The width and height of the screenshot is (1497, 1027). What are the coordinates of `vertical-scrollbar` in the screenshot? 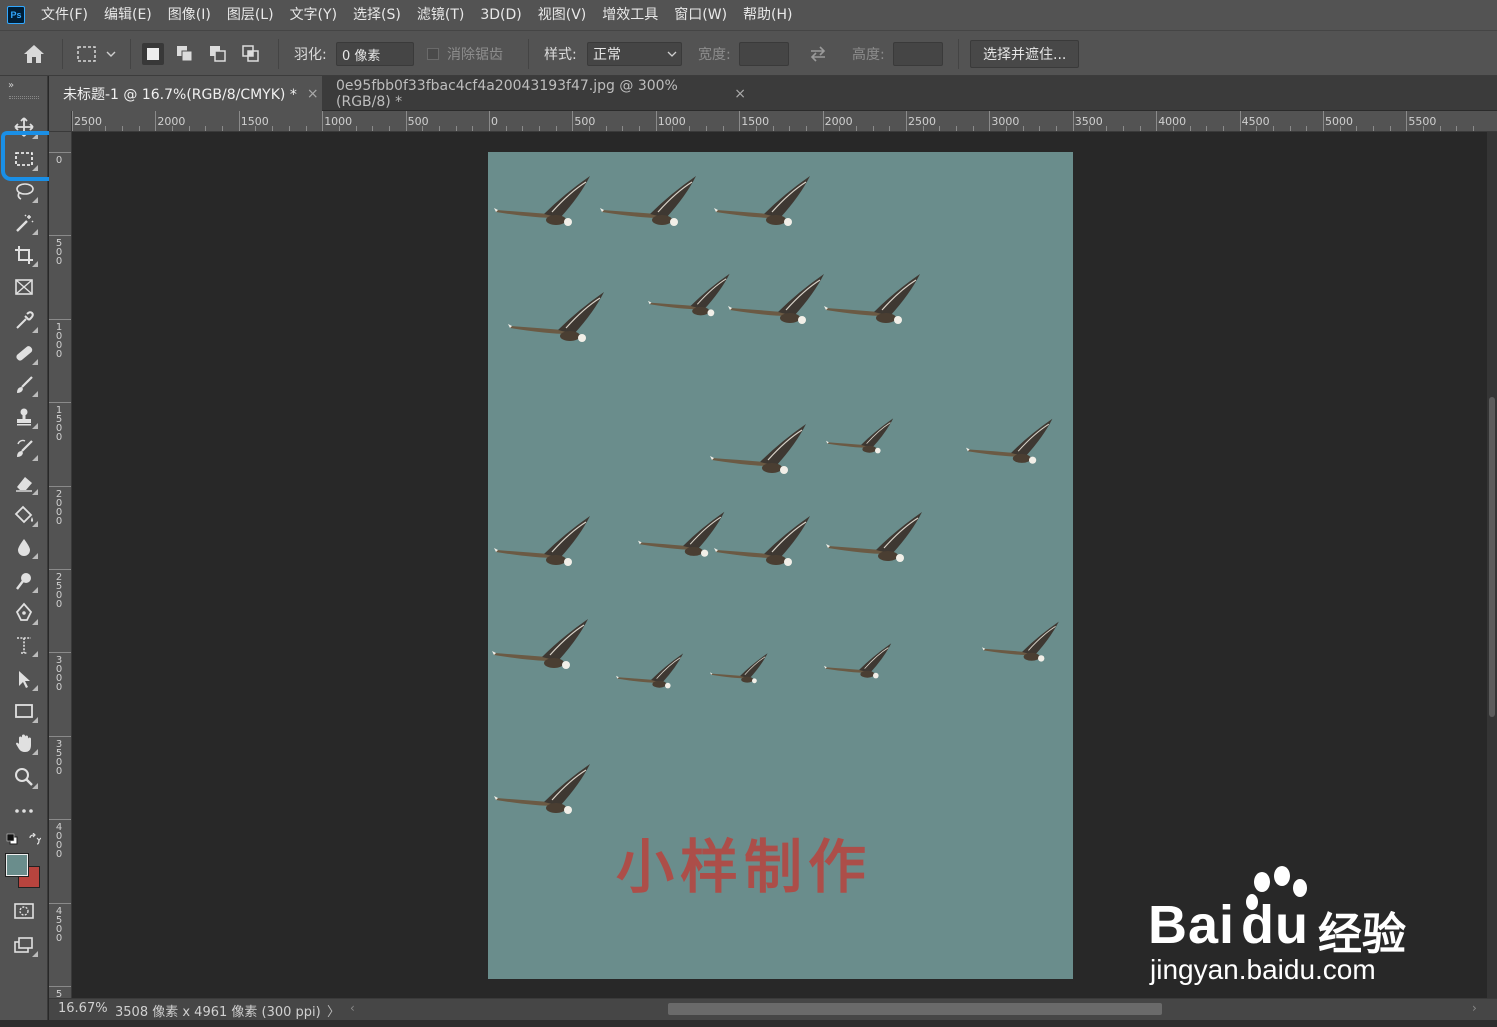 It's located at (1492, 565).